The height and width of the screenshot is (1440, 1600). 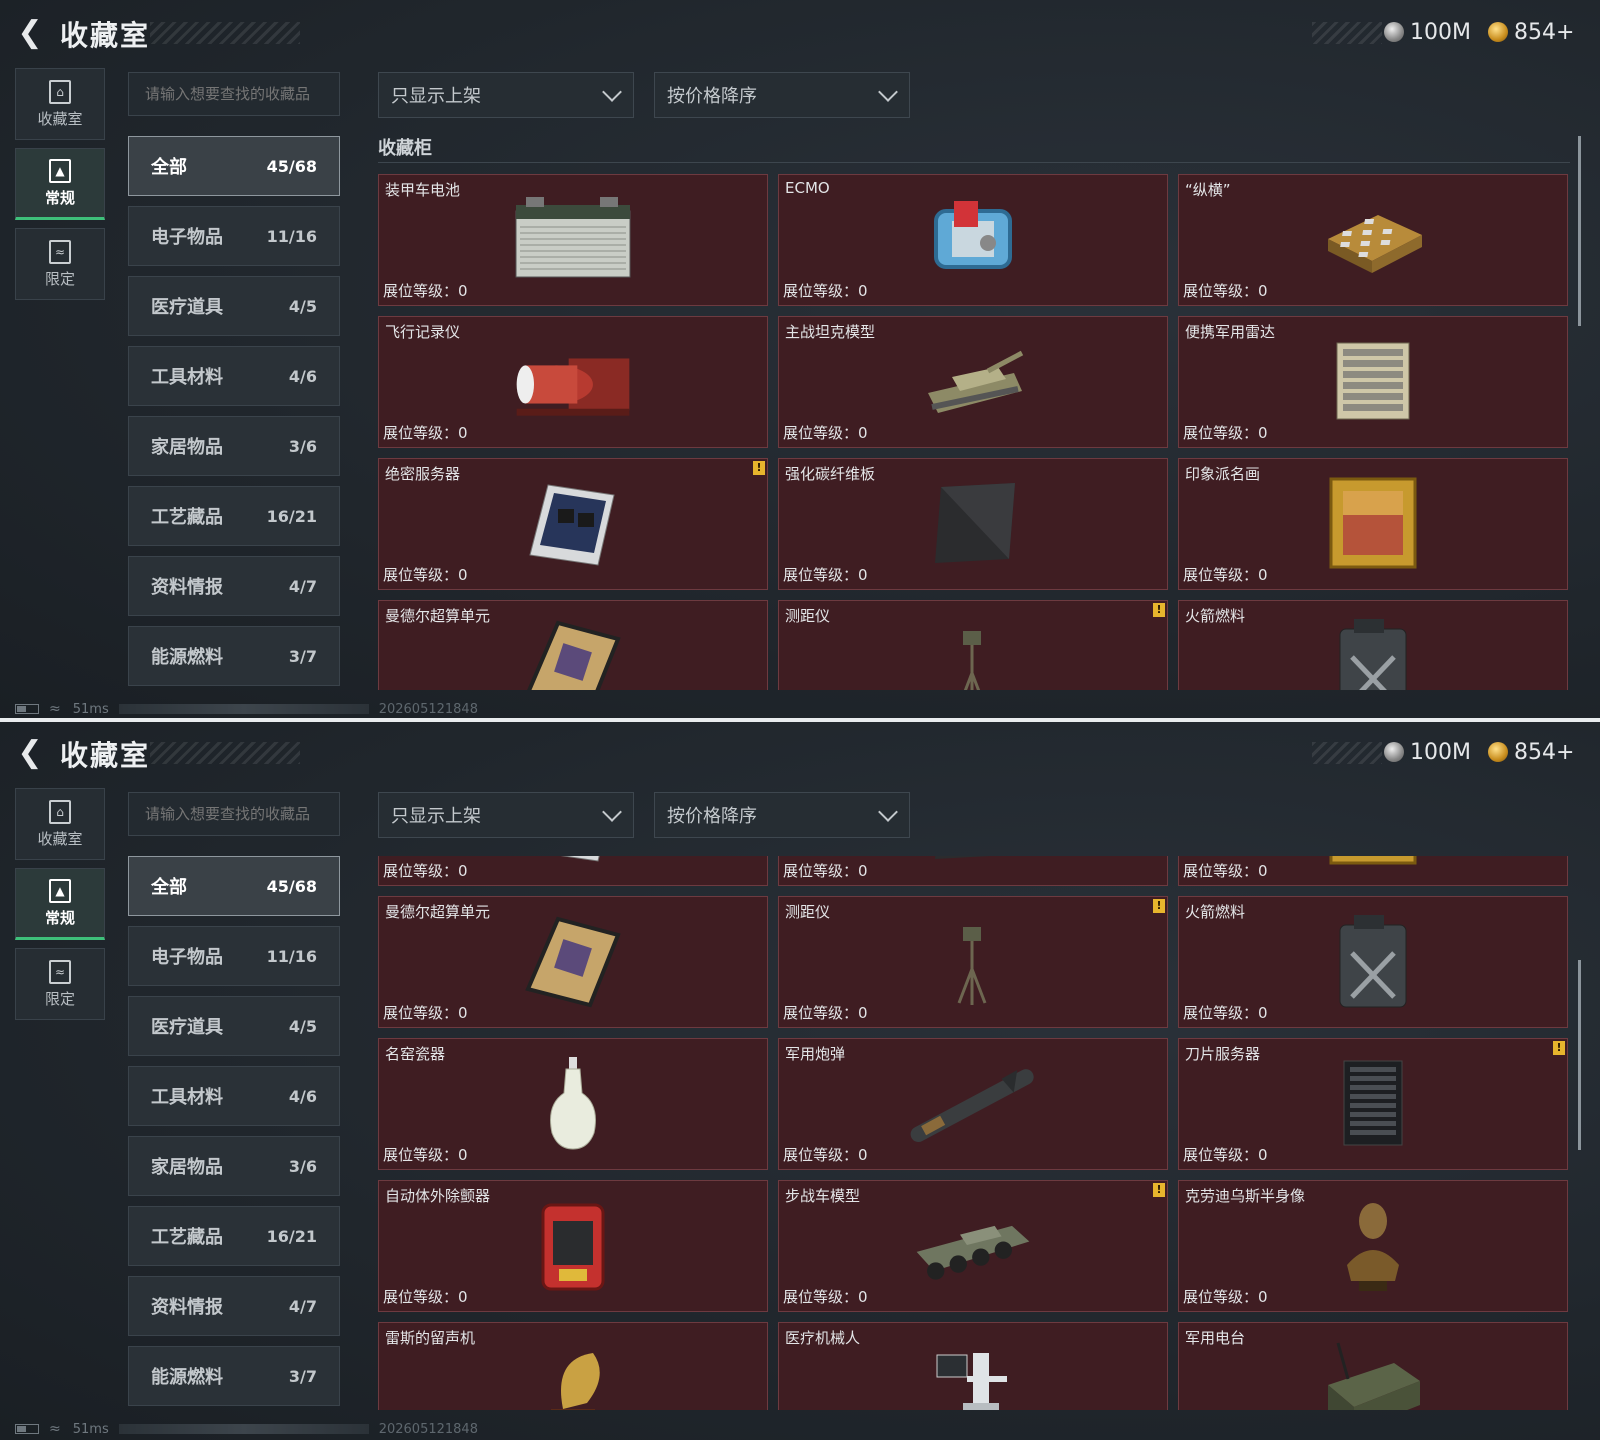 What do you see at coordinates (1373, 1246) in the screenshot?
I see `collection-item-card: 克劳迪乌斯半身像 展位等级：0` at bounding box center [1373, 1246].